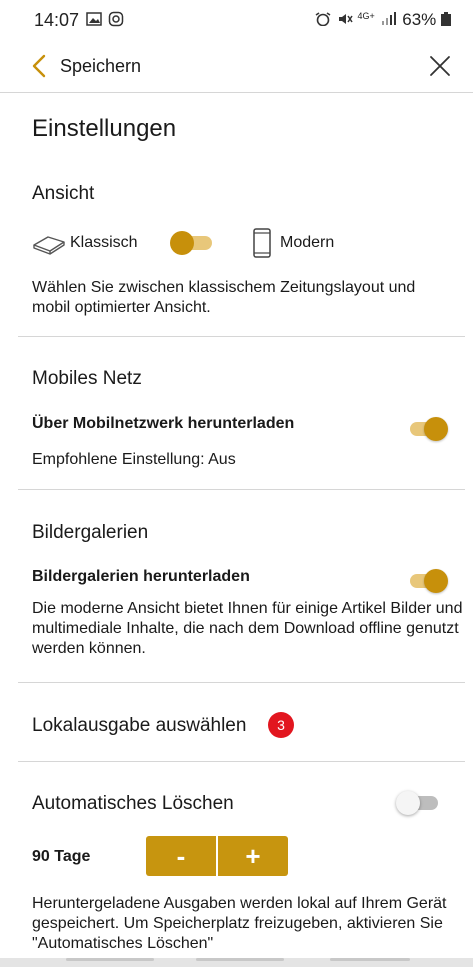  I want to click on days-stepper: - +, so click(217, 856).